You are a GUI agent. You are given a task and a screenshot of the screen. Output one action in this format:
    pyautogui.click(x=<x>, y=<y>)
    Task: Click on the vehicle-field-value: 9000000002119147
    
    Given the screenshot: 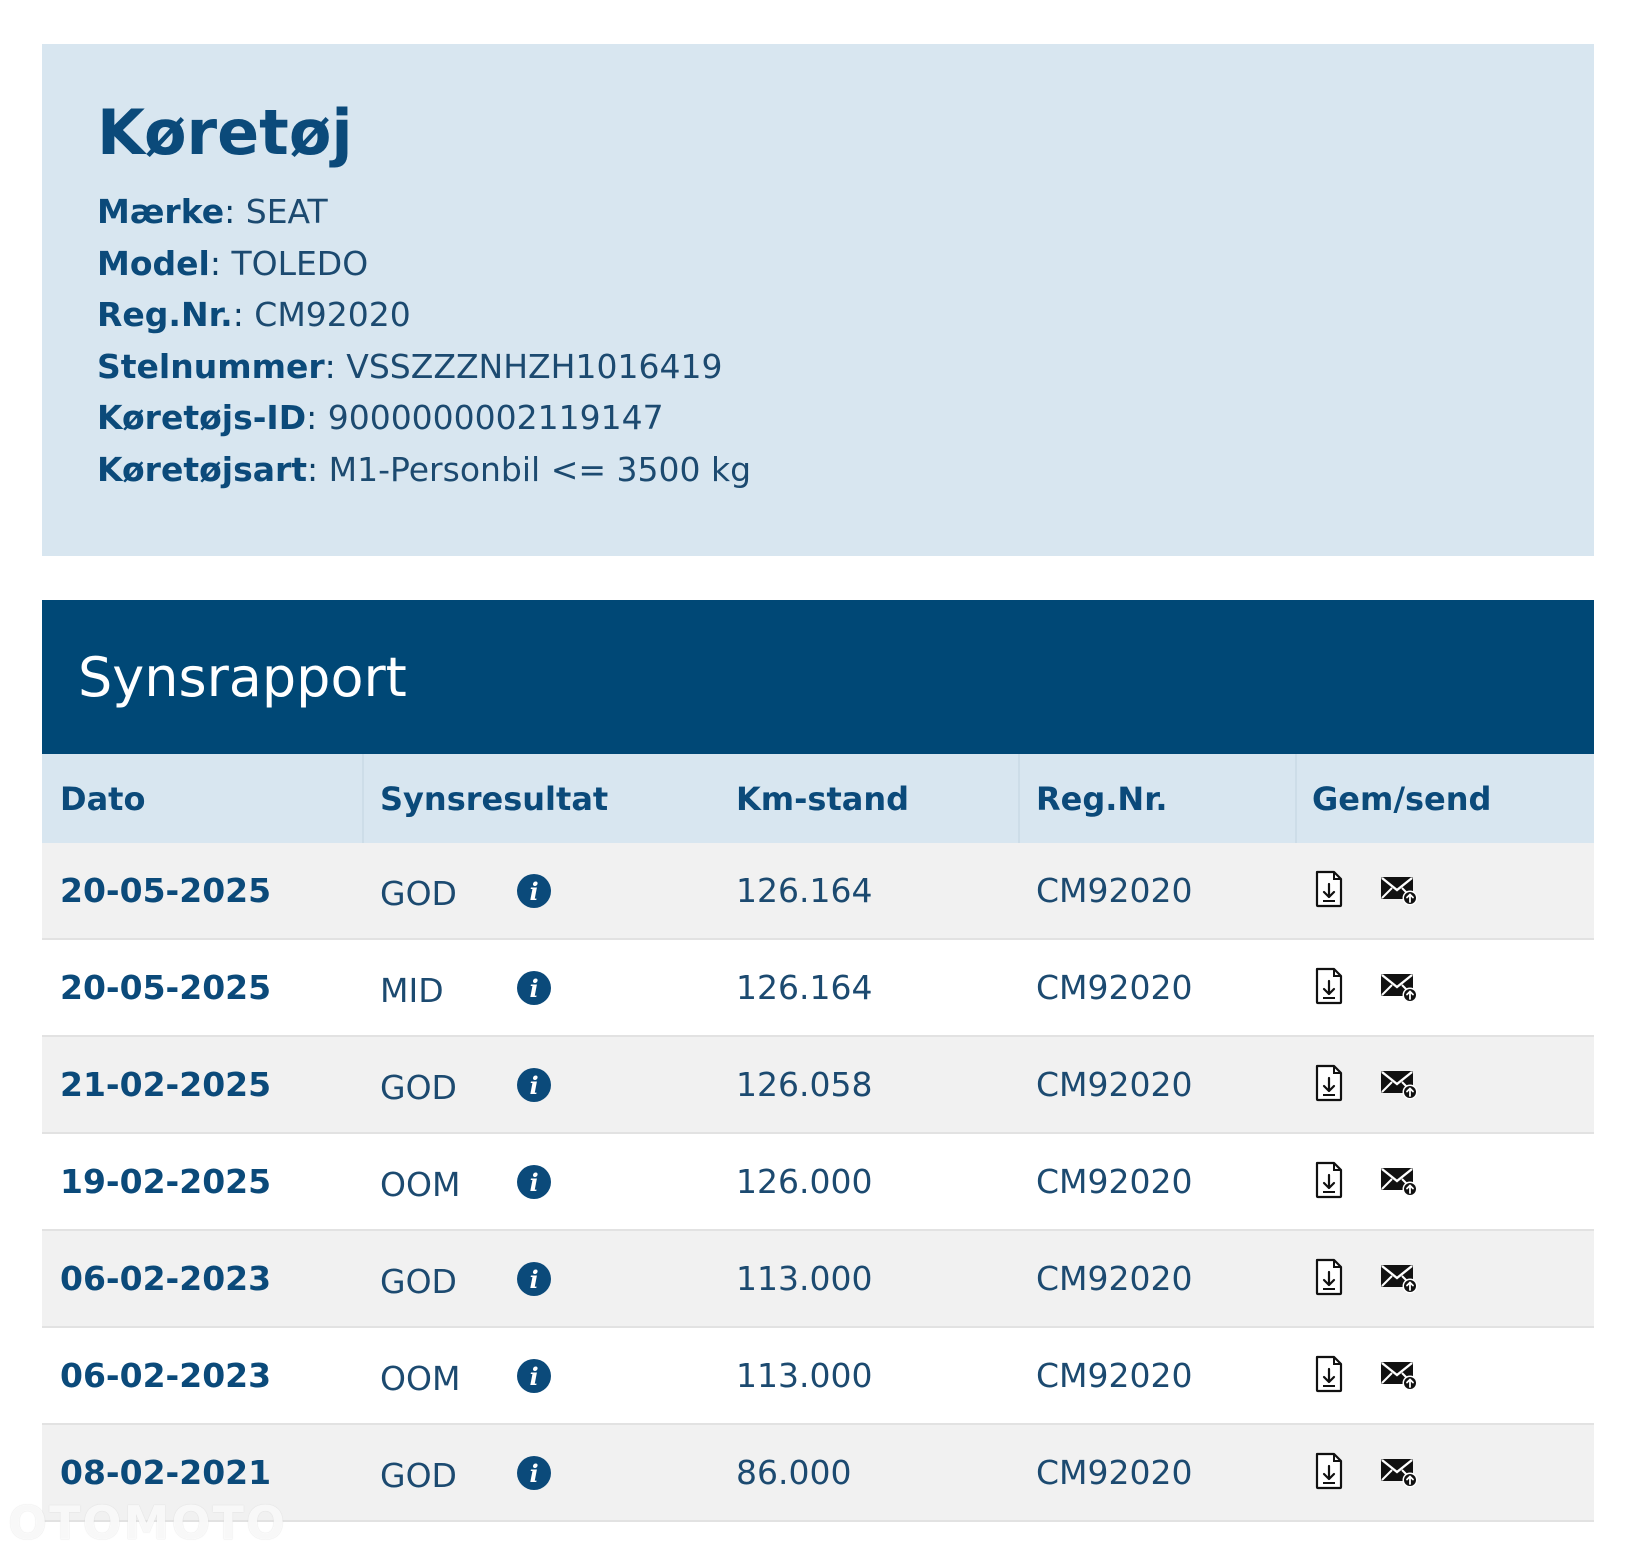 What is the action you would take?
    pyautogui.click(x=495, y=417)
    